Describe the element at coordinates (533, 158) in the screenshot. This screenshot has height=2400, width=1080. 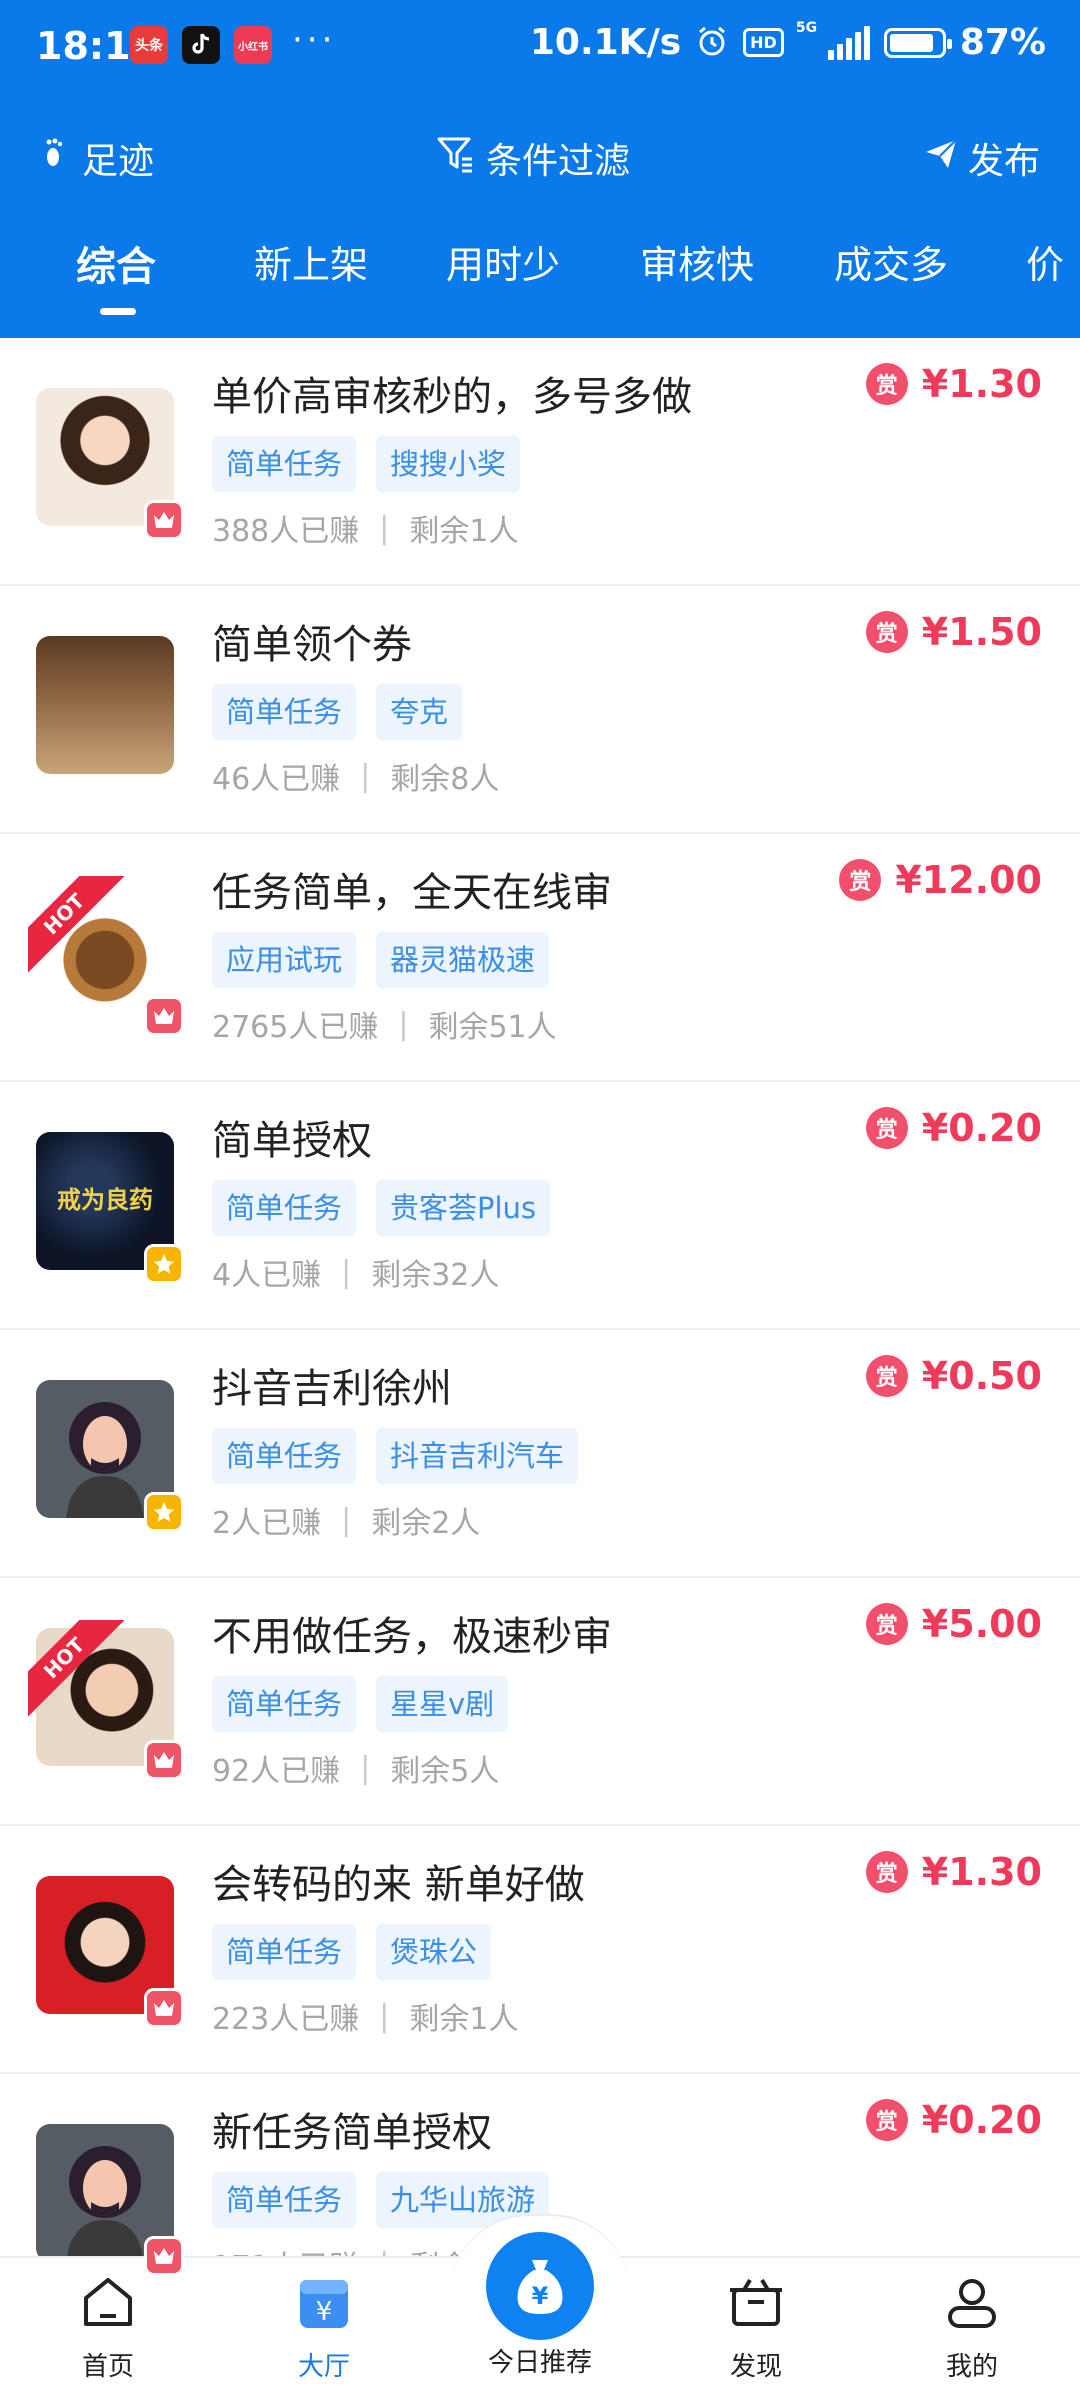
I see `filter-button: 条件过滤` at that location.